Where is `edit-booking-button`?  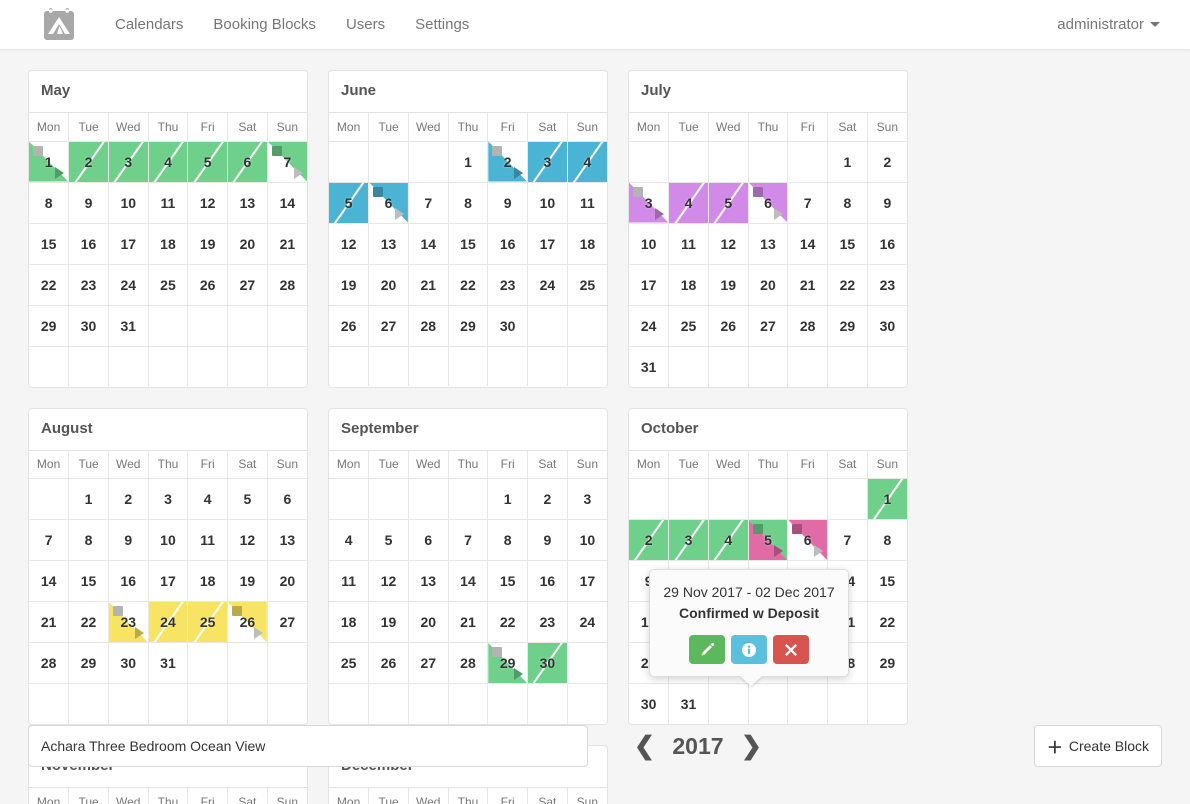
edit-booking-button is located at coordinates (707, 649).